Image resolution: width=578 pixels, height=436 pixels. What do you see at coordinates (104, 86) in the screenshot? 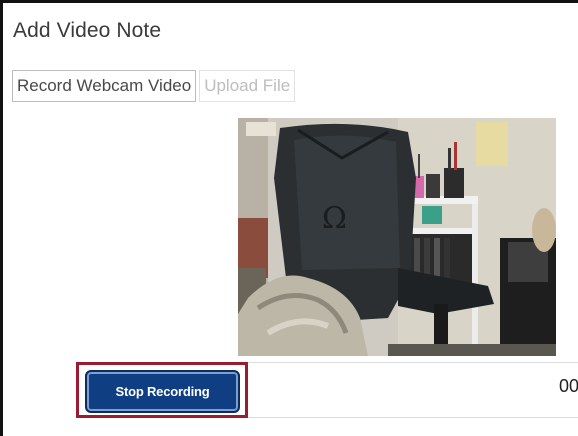
I see `tab-record-webcam-video: Record Webcam Video` at bounding box center [104, 86].